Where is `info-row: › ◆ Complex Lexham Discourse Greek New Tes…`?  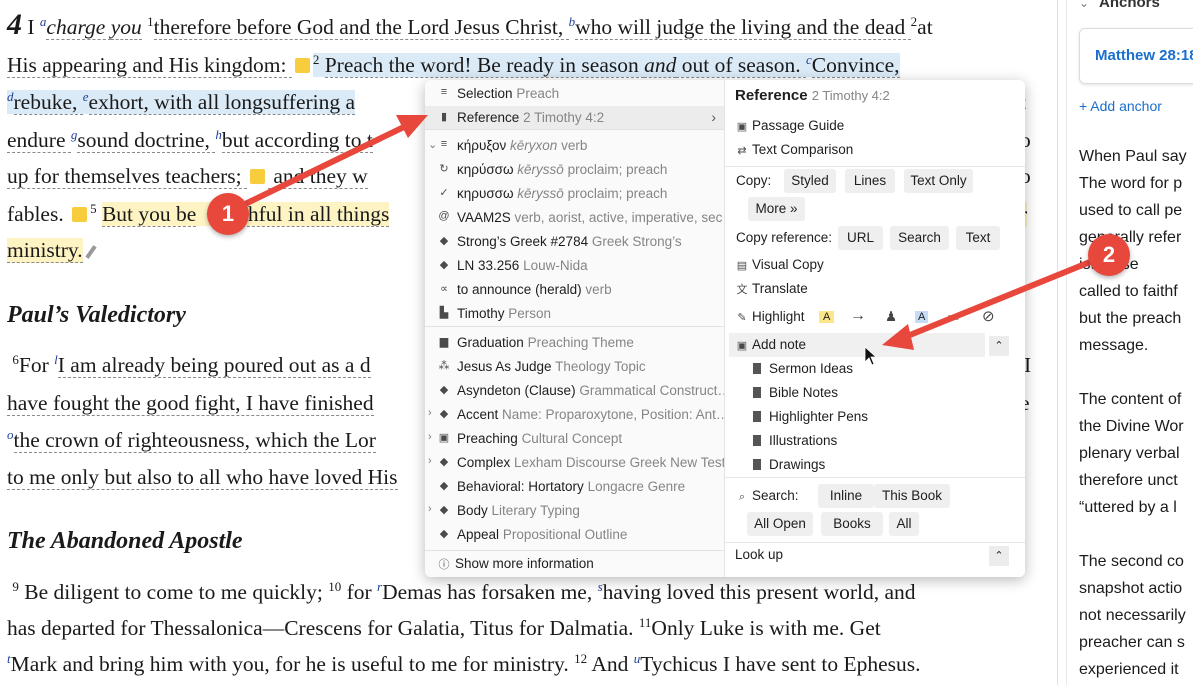
info-row: › ◆ Complex Lexham Discourse Greek New Tes… is located at coordinates (574, 463).